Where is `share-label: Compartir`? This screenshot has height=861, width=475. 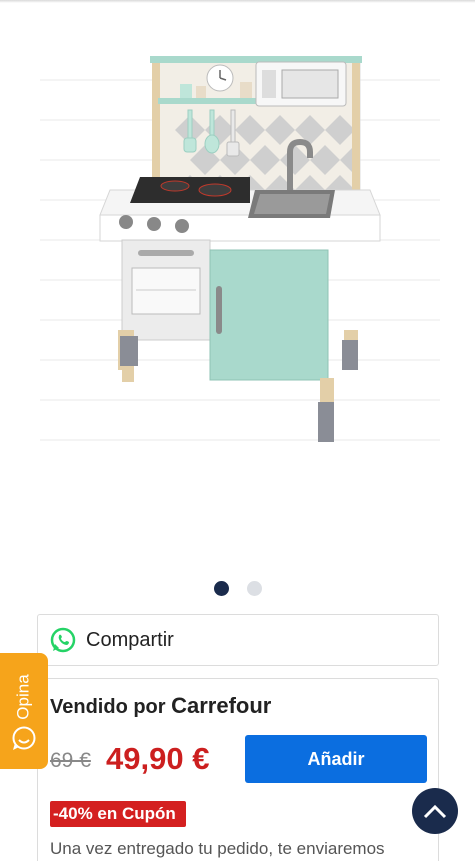
share-label: Compartir is located at coordinates (130, 639).